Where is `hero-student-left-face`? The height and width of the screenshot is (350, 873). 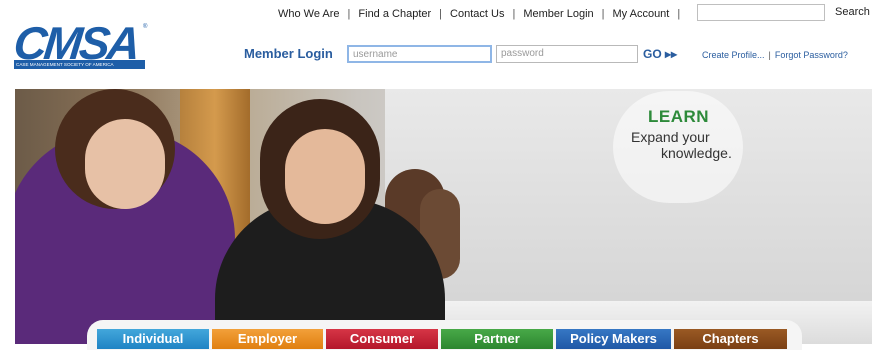 hero-student-left-face is located at coordinates (125, 164).